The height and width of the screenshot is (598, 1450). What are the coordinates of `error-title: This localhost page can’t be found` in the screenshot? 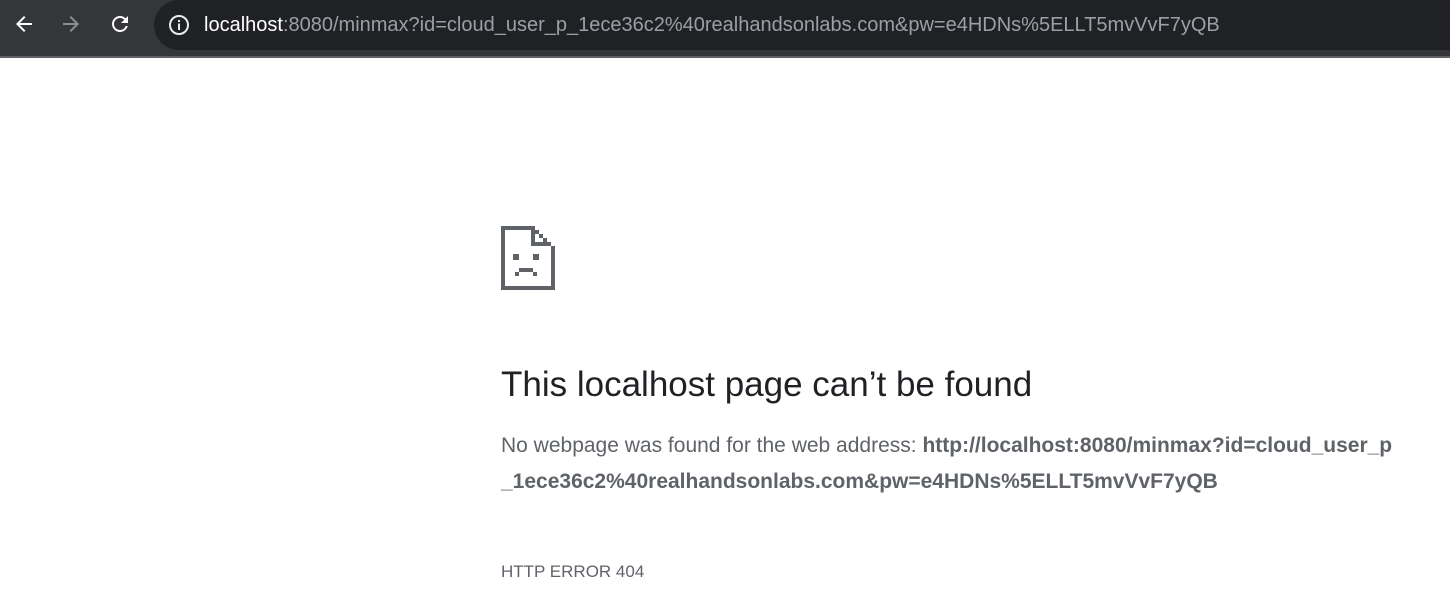 It's located at (767, 384).